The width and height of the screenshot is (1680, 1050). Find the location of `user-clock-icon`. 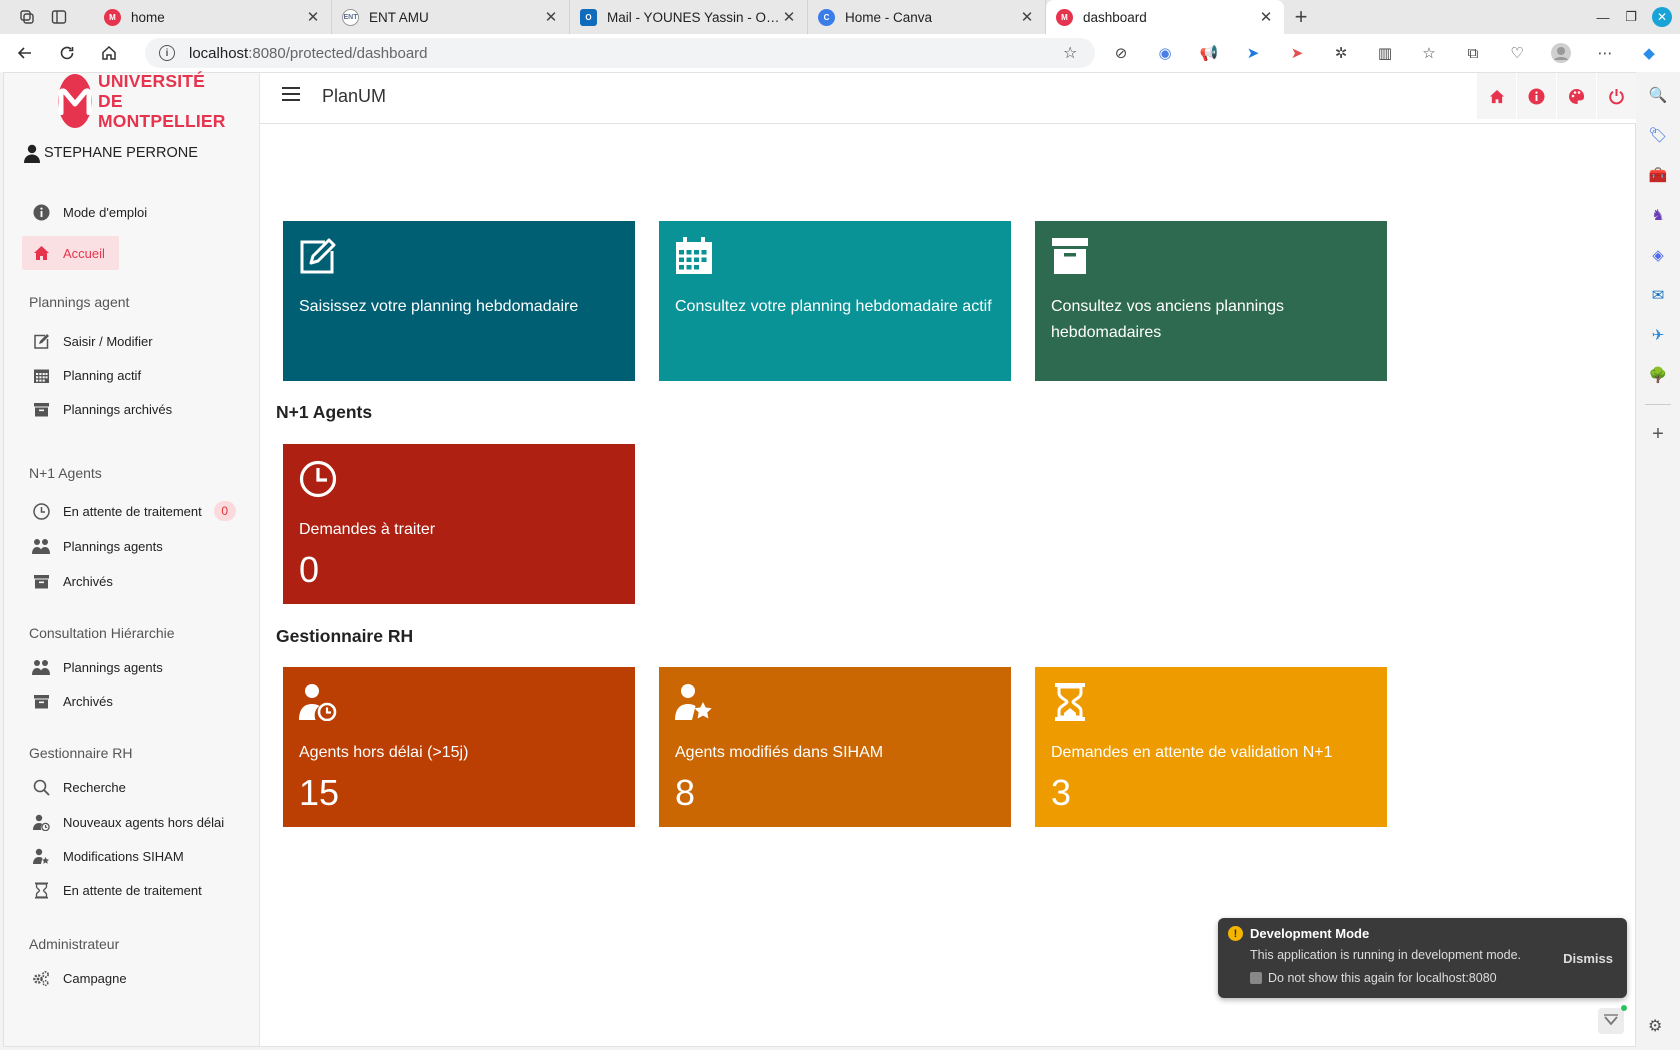

user-clock-icon is located at coordinates (318, 703).